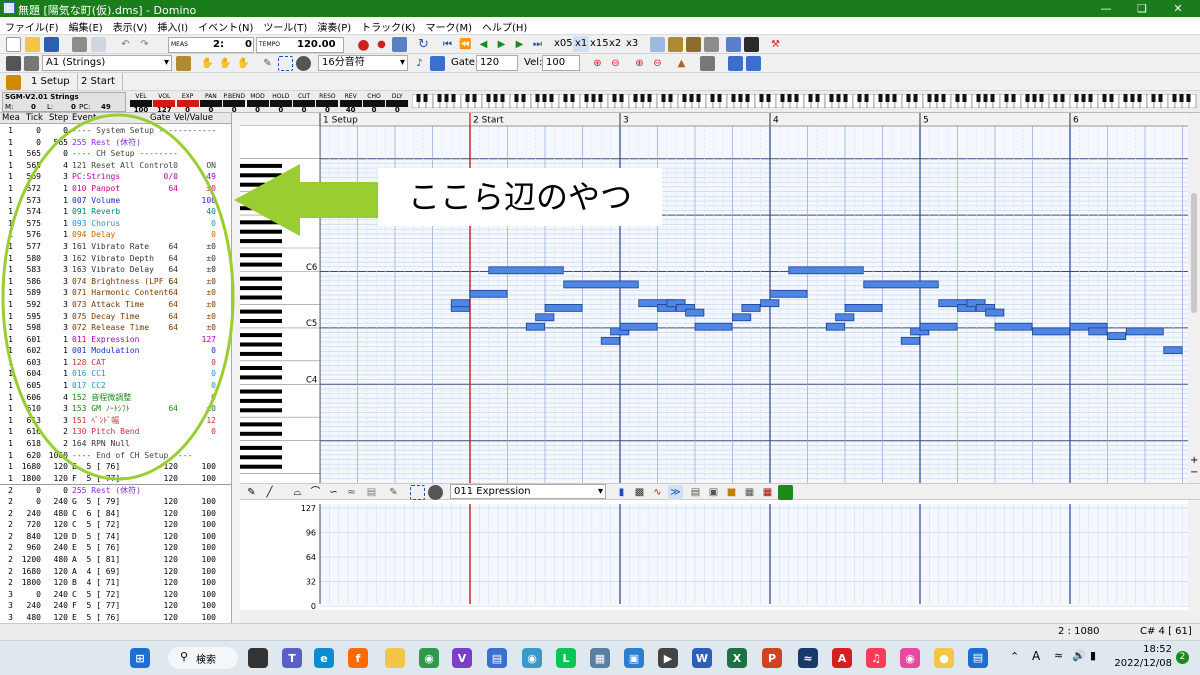 Image resolution: width=1200 pixels, height=675 pixels. What do you see at coordinates (528, 491) in the screenshot?
I see `controller-select: 011 Expression ▾` at bounding box center [528, 491].